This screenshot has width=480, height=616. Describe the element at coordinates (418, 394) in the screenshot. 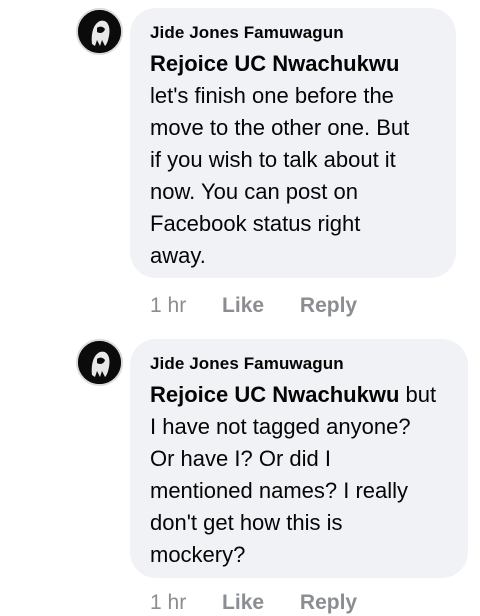

I see `comment-line: but` at that location.